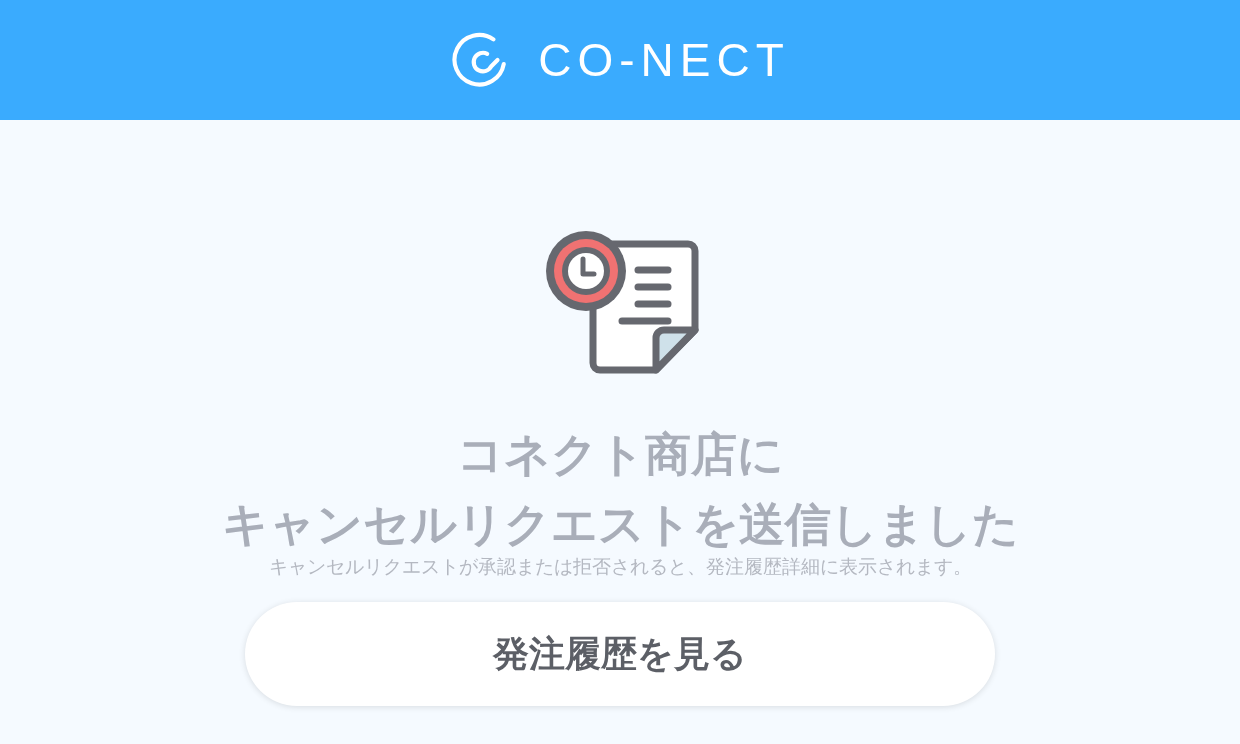 Image resolution: width=1240 pixels, height=744 pixels. I want to click on heading-text: コネクト商店に, so click(620, 454).